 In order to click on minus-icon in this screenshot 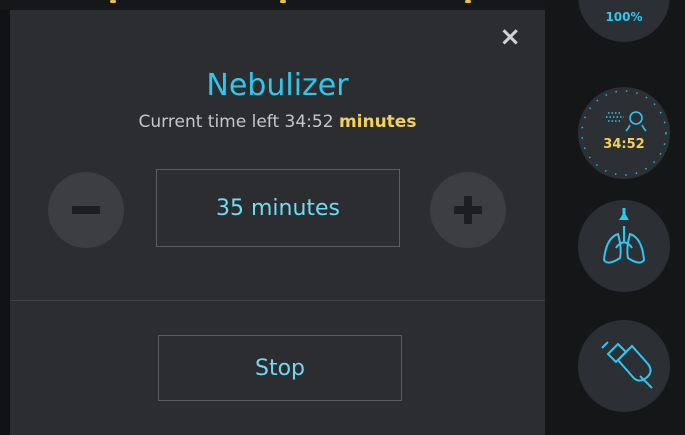, I will do `click(86, 210)`.